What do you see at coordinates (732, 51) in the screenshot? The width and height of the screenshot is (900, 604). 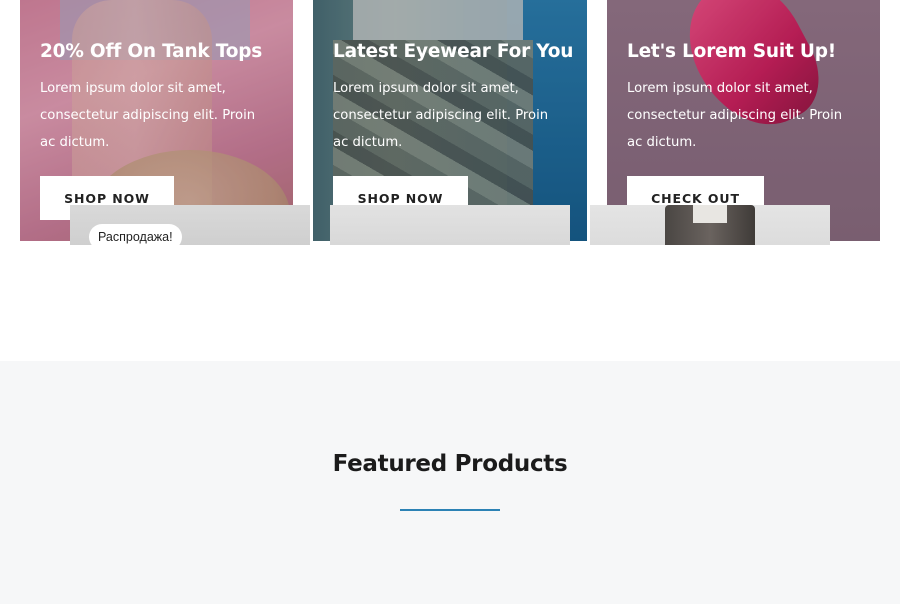 I see `promo-title: Let's Lorem Suit Up!` at bounding box center [732, 51].